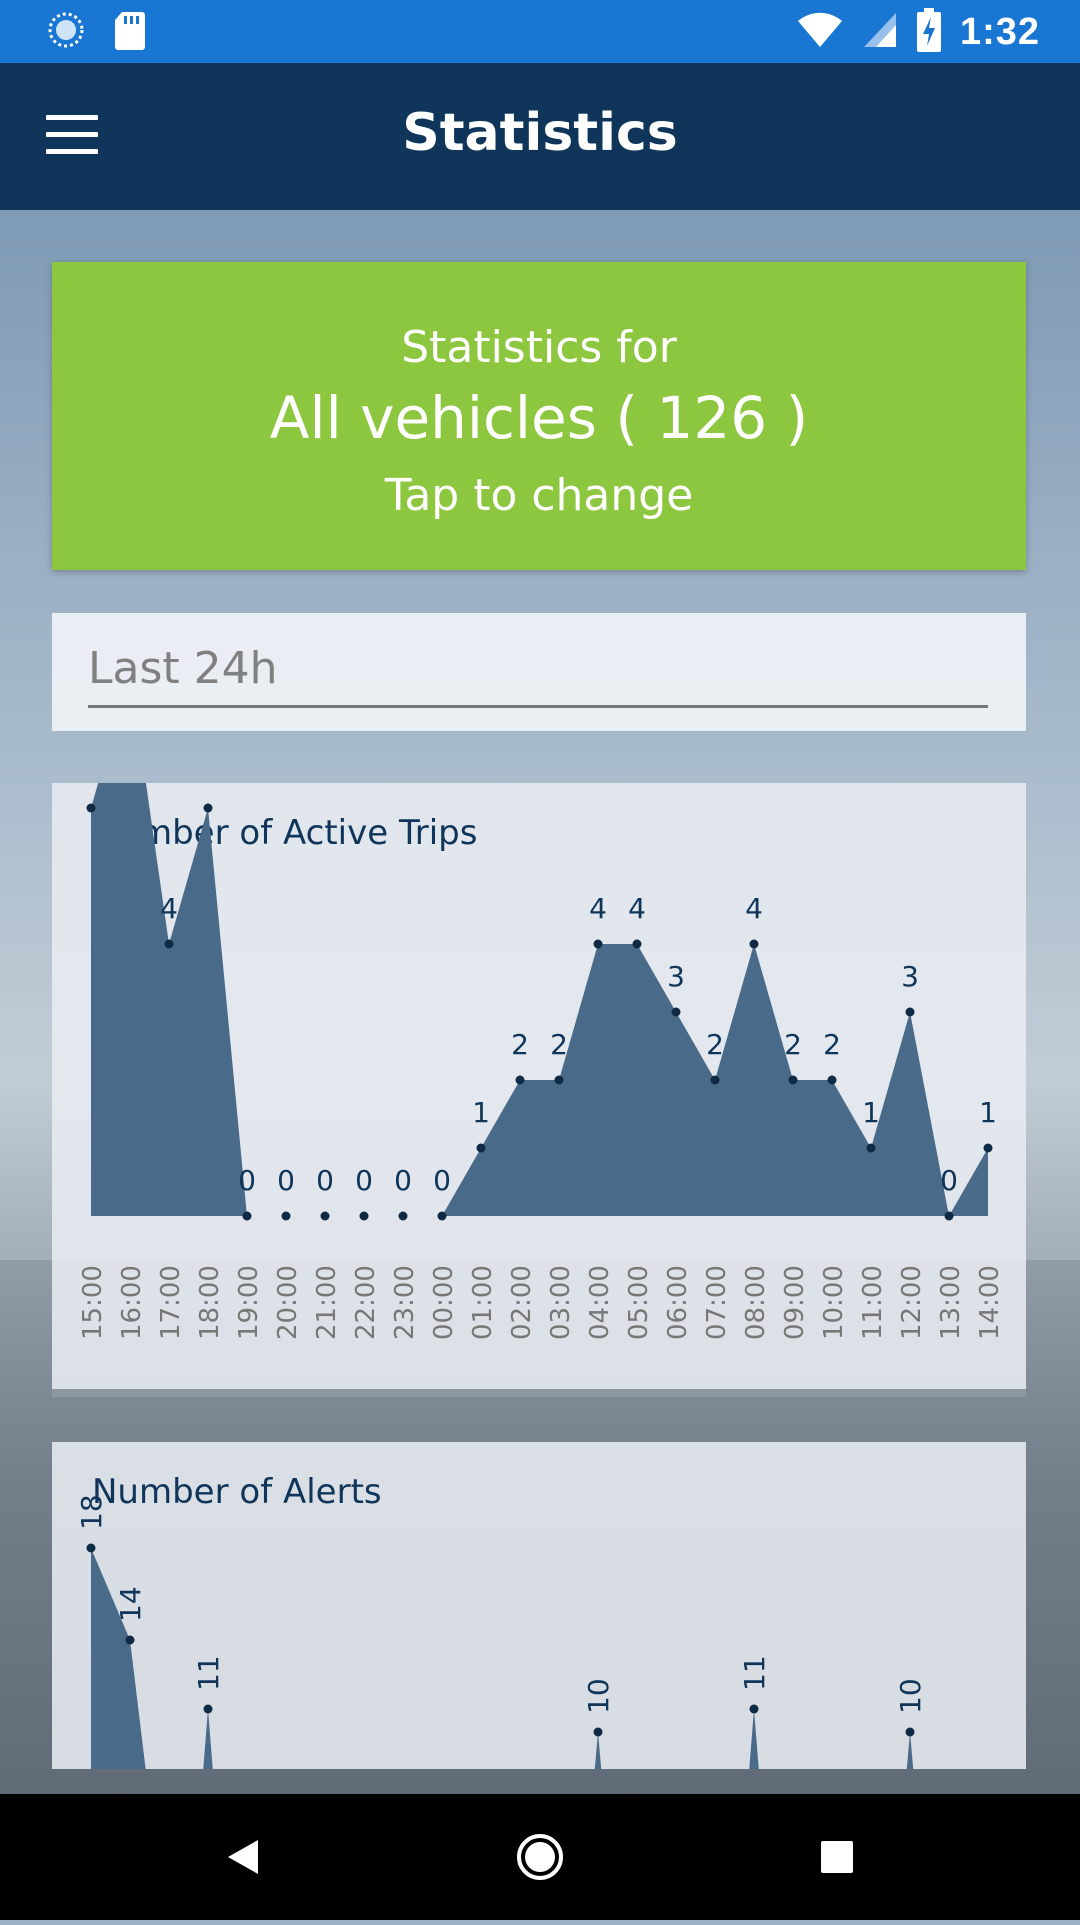  I want to click on home-icon, so click(540, 1857).